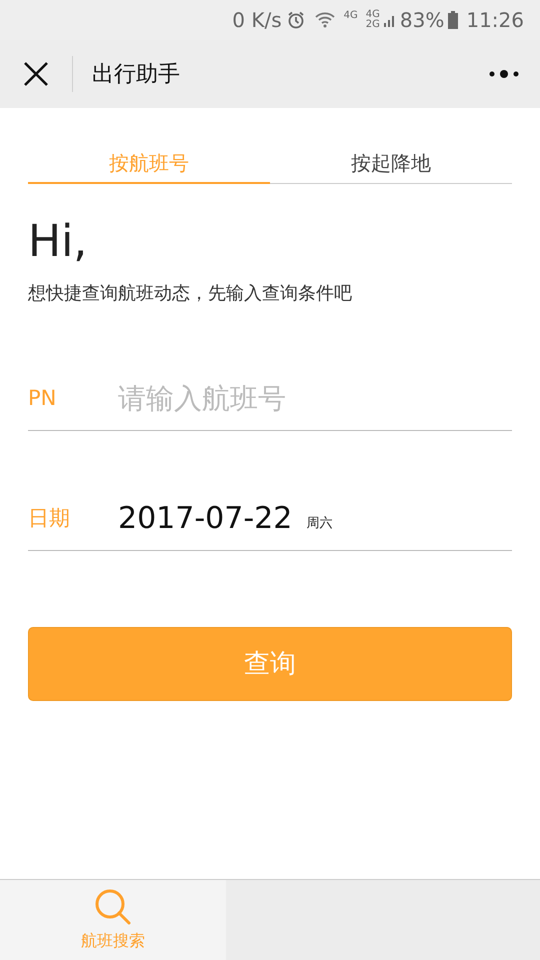 This screenshot has width=540, height=960. What do you see at coordinates (205, 518) in the screenshot?
I see `date-value: 2017-07-22` at bounding box center [205, 518].